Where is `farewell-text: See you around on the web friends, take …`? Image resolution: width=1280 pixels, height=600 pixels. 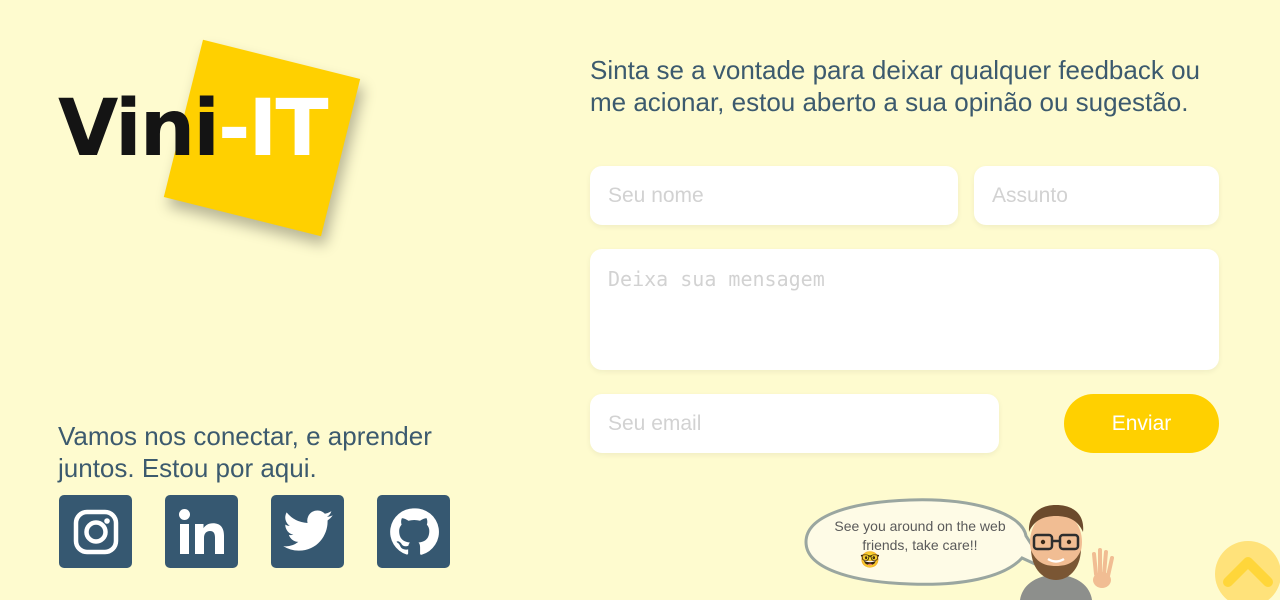
farewell-text: See you around on the web friends, take … is located at coordinates (920, 535).